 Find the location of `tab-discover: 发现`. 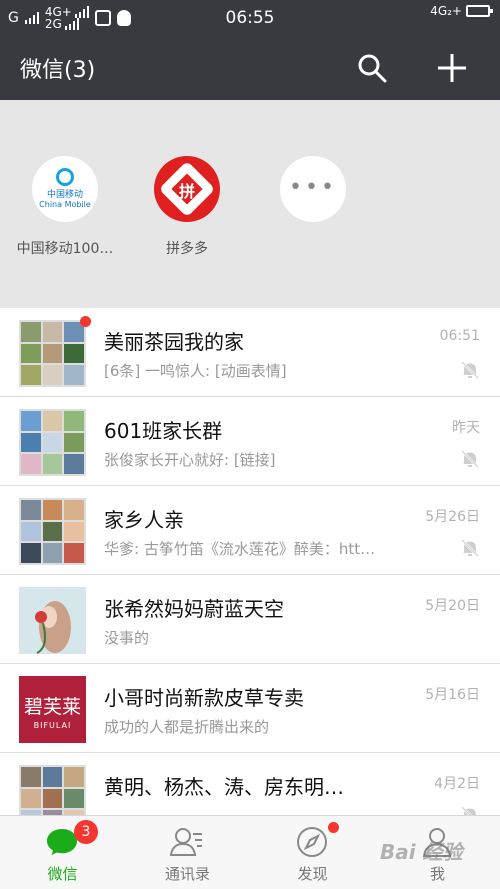

tab-discover: 发现 is located at coordinates (312, 852).